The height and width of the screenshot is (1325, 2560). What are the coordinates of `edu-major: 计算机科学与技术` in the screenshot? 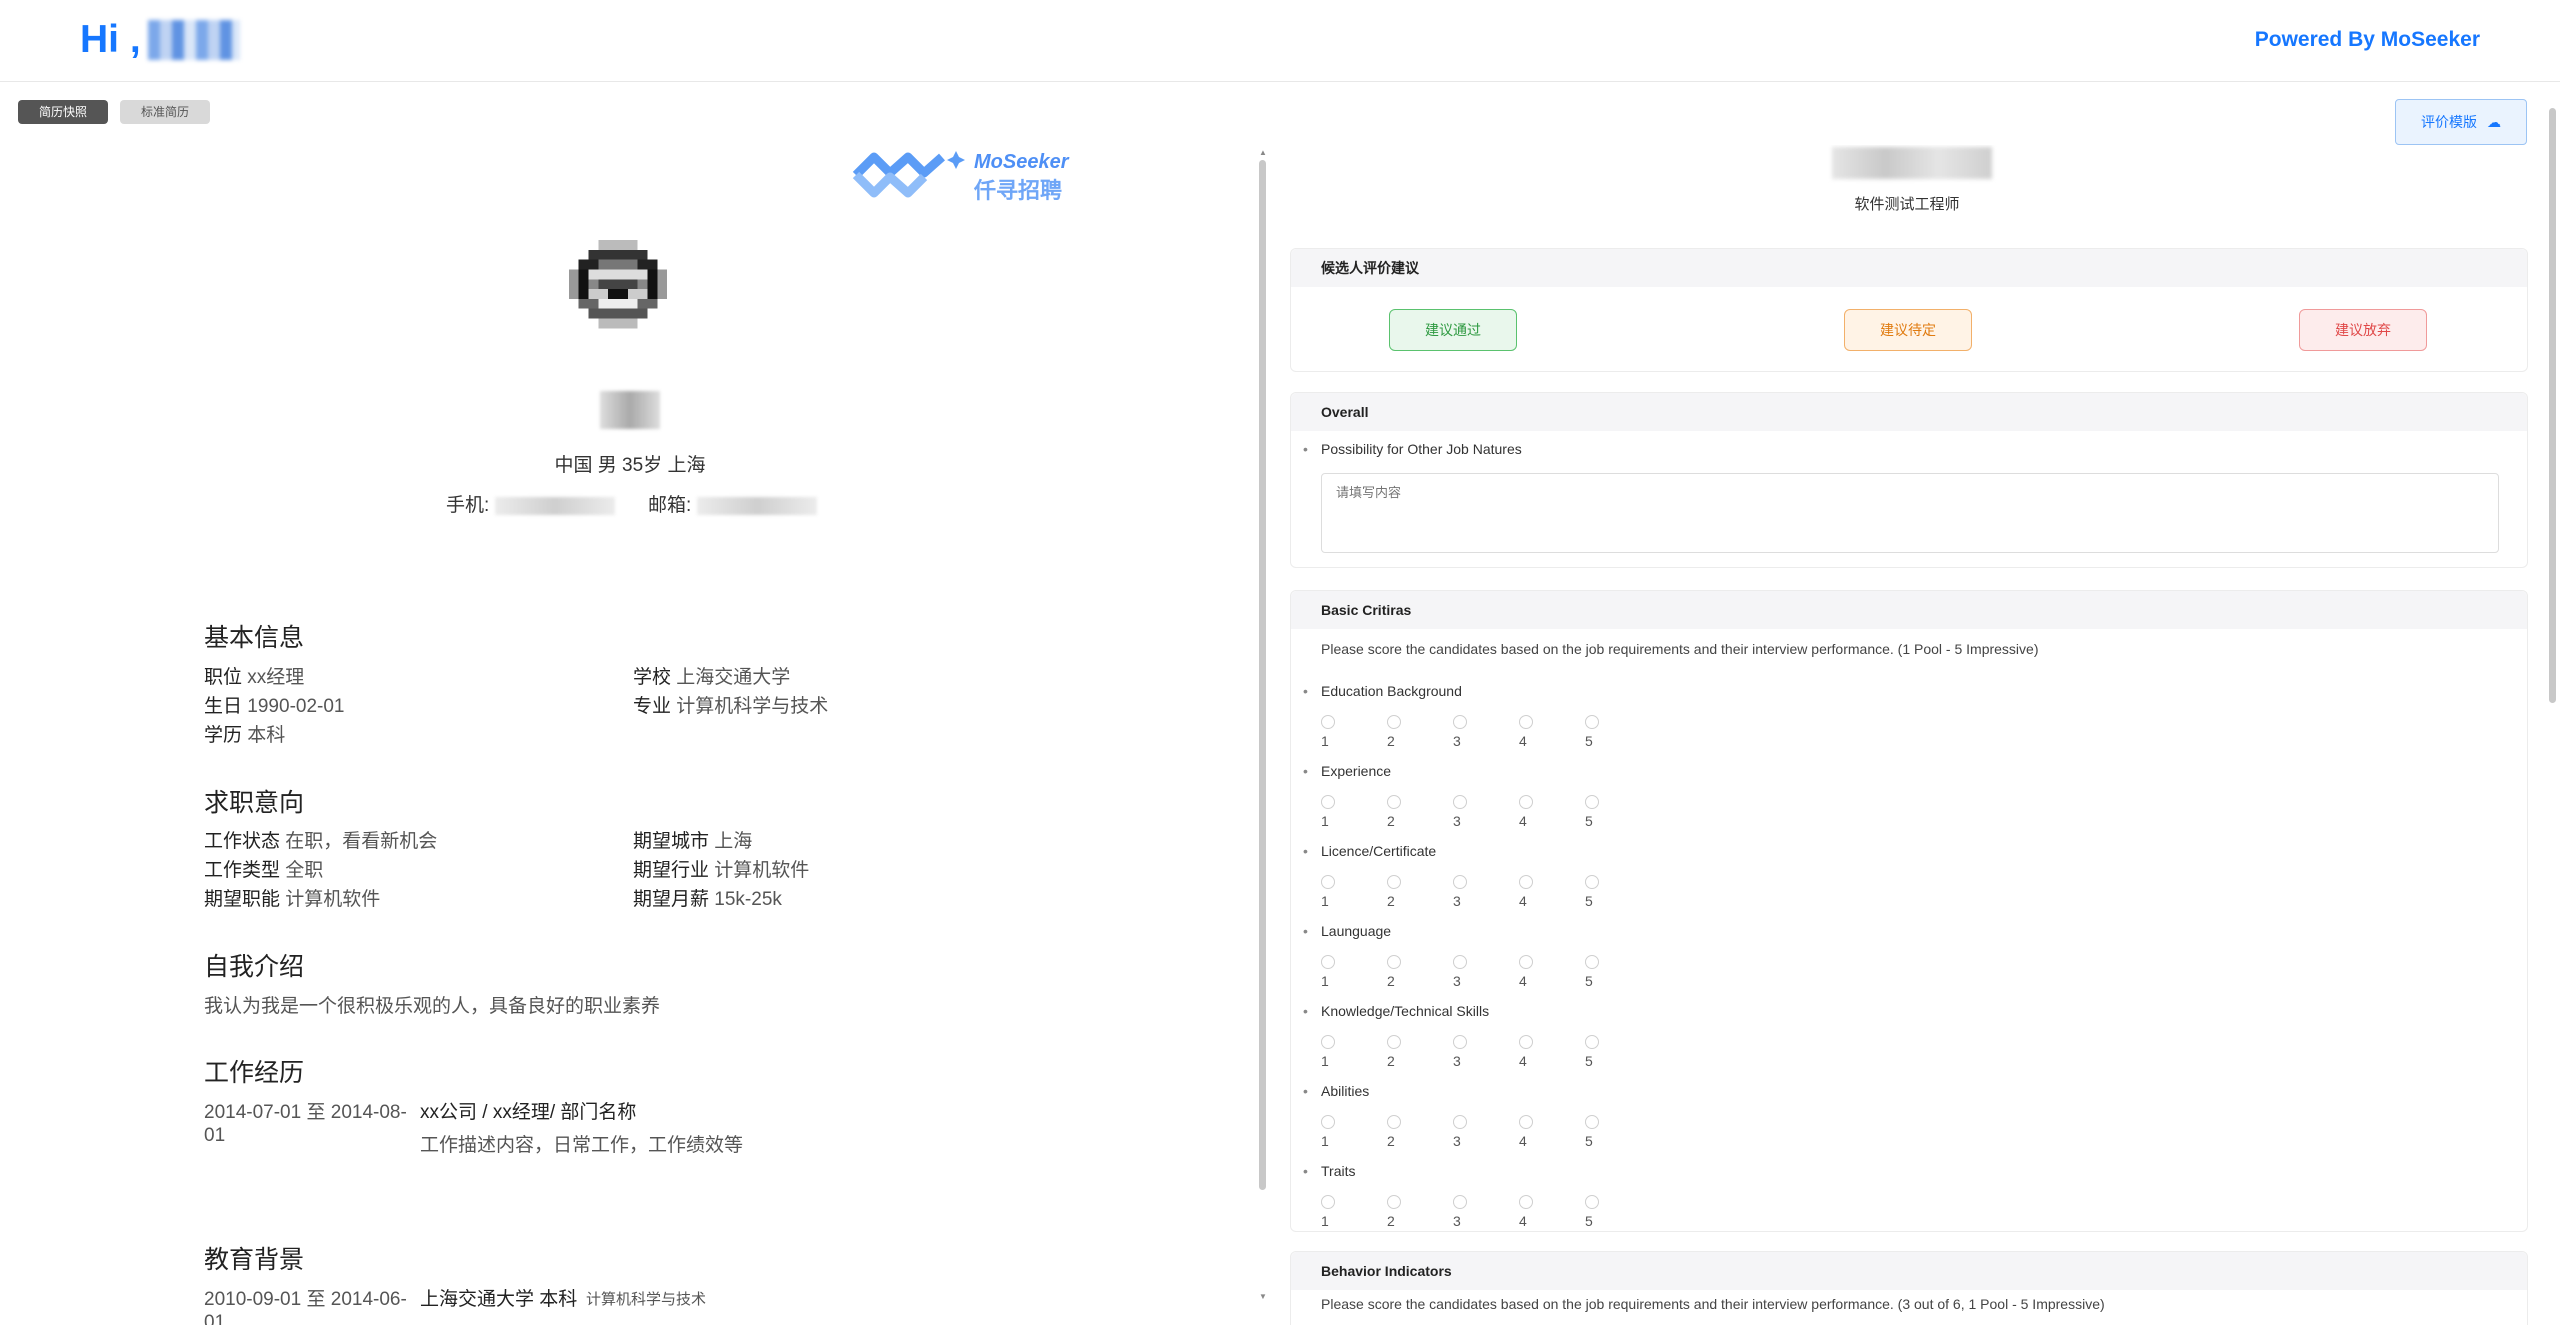 It's located at (646, 1299).